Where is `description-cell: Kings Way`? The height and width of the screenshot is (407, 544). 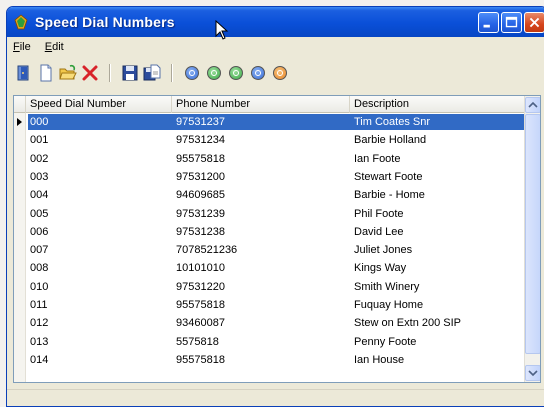 description-cell: Kings Way is located at coordinates (438, 268).